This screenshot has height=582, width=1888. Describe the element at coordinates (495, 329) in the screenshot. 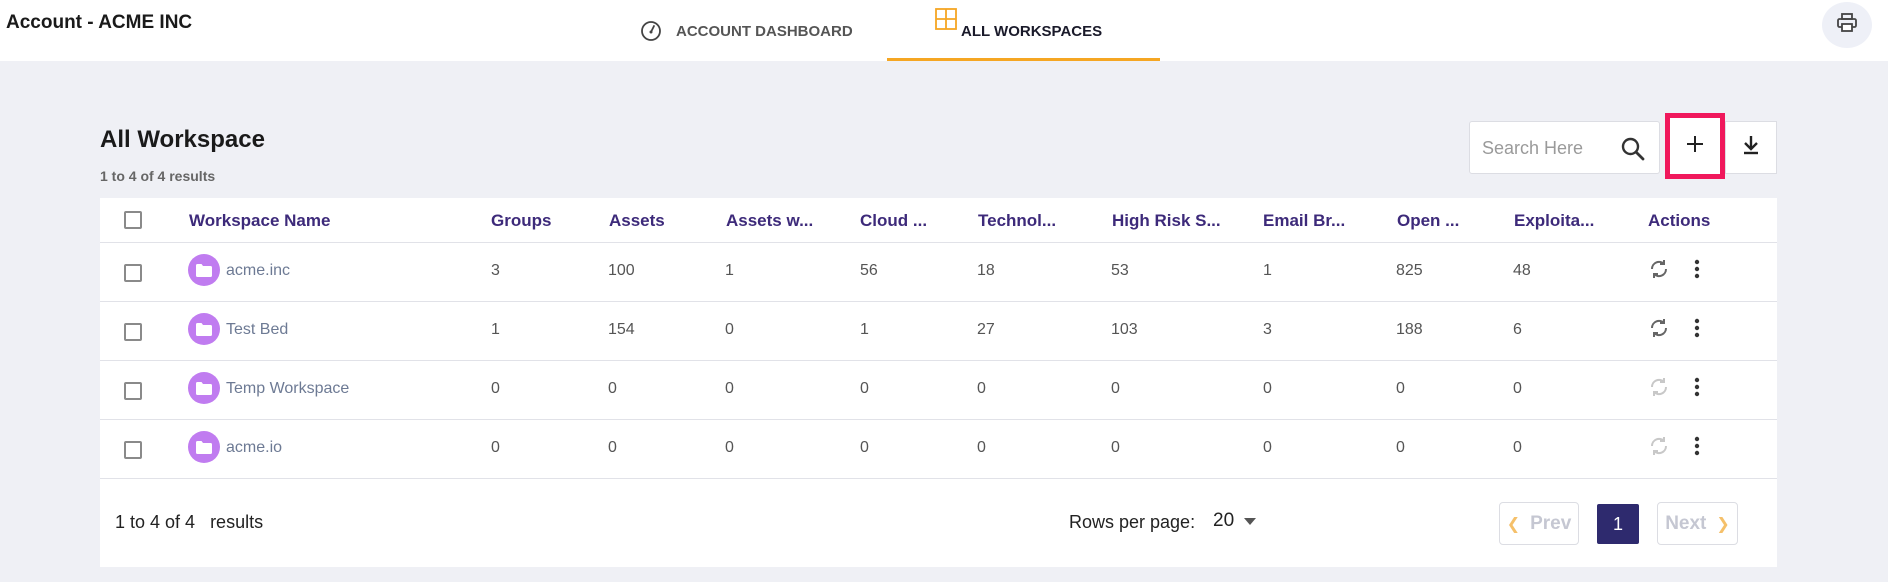

I see `cell-groups: 1` at that location.